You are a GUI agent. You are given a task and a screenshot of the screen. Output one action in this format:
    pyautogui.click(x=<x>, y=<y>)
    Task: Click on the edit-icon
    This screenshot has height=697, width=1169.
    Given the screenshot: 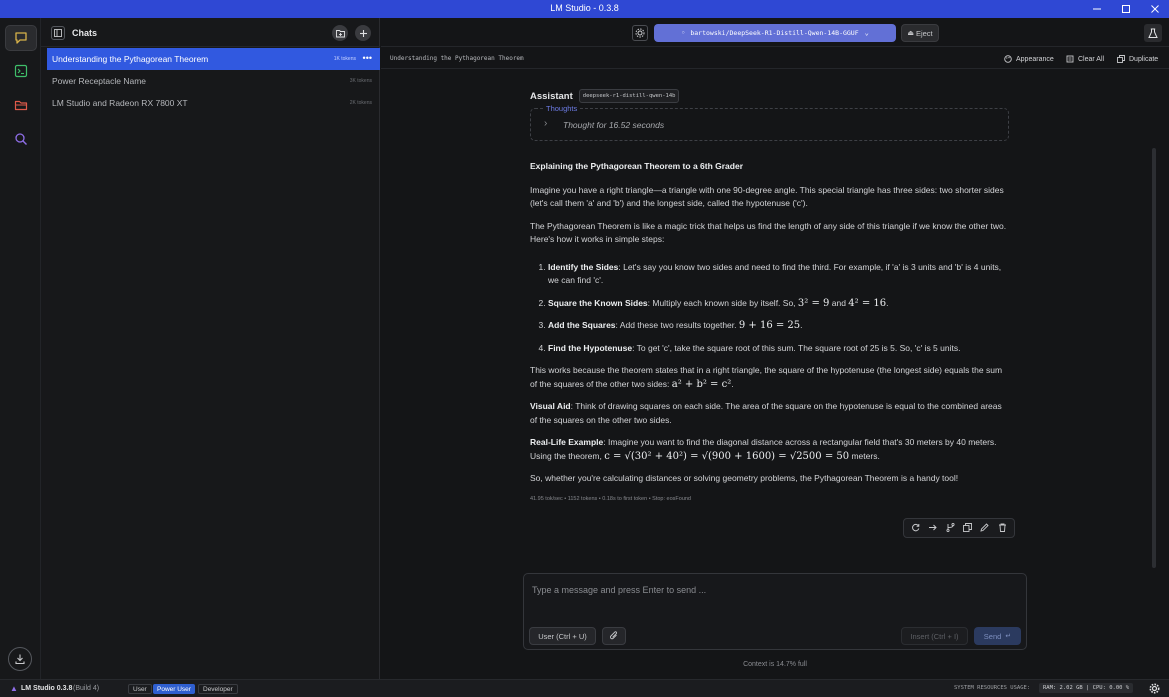 What is the action you would take?
    pyautogui.click(x=985, y=527)
    